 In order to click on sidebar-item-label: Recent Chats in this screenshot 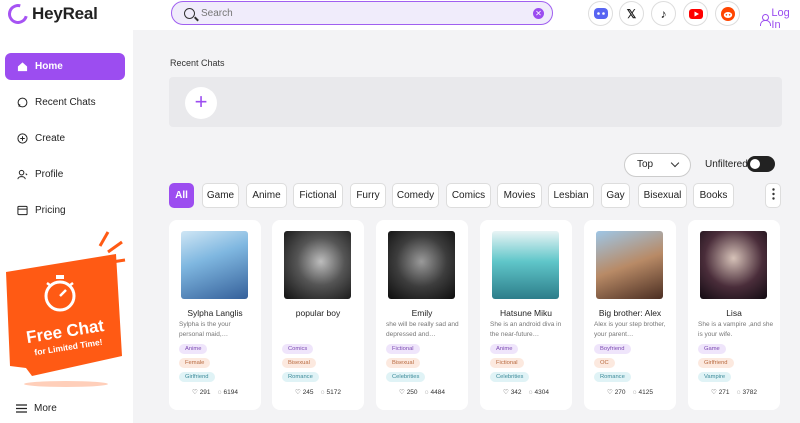, I will do `click(65, 102)`.